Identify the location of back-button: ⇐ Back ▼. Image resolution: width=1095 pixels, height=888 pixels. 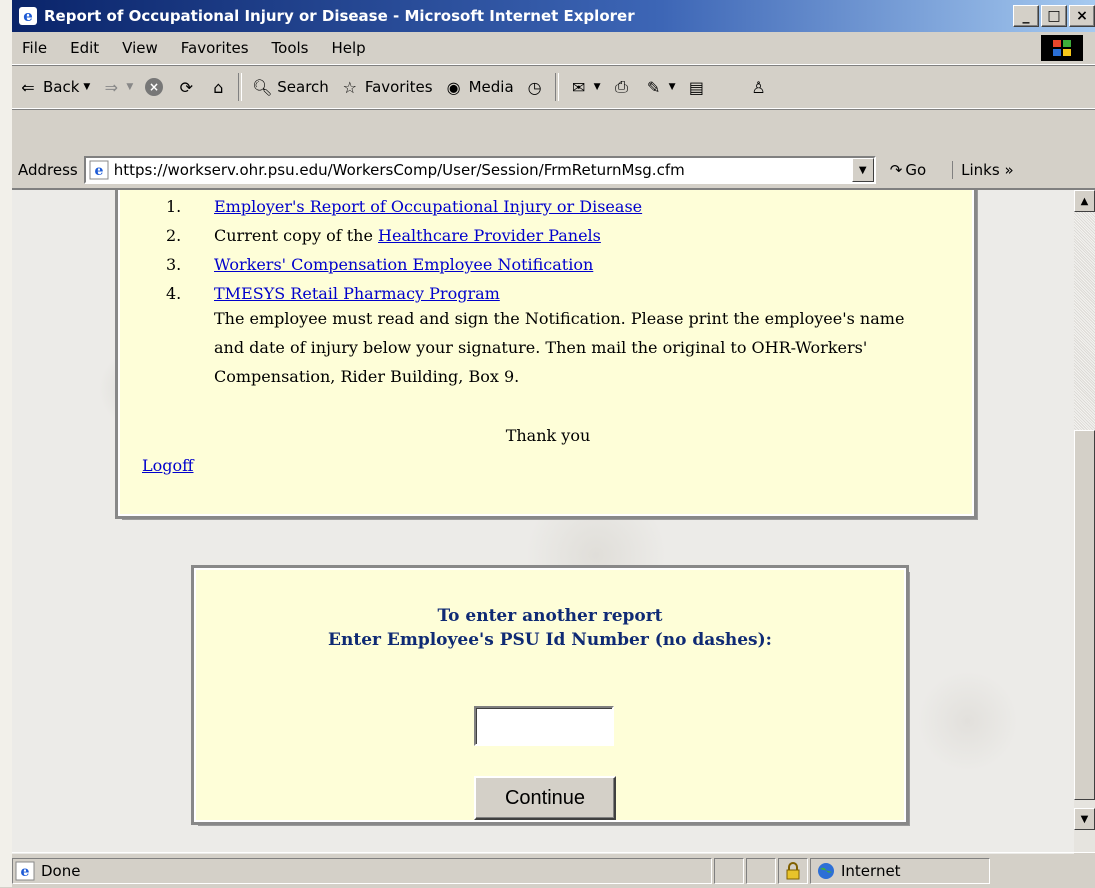
(53, 87).